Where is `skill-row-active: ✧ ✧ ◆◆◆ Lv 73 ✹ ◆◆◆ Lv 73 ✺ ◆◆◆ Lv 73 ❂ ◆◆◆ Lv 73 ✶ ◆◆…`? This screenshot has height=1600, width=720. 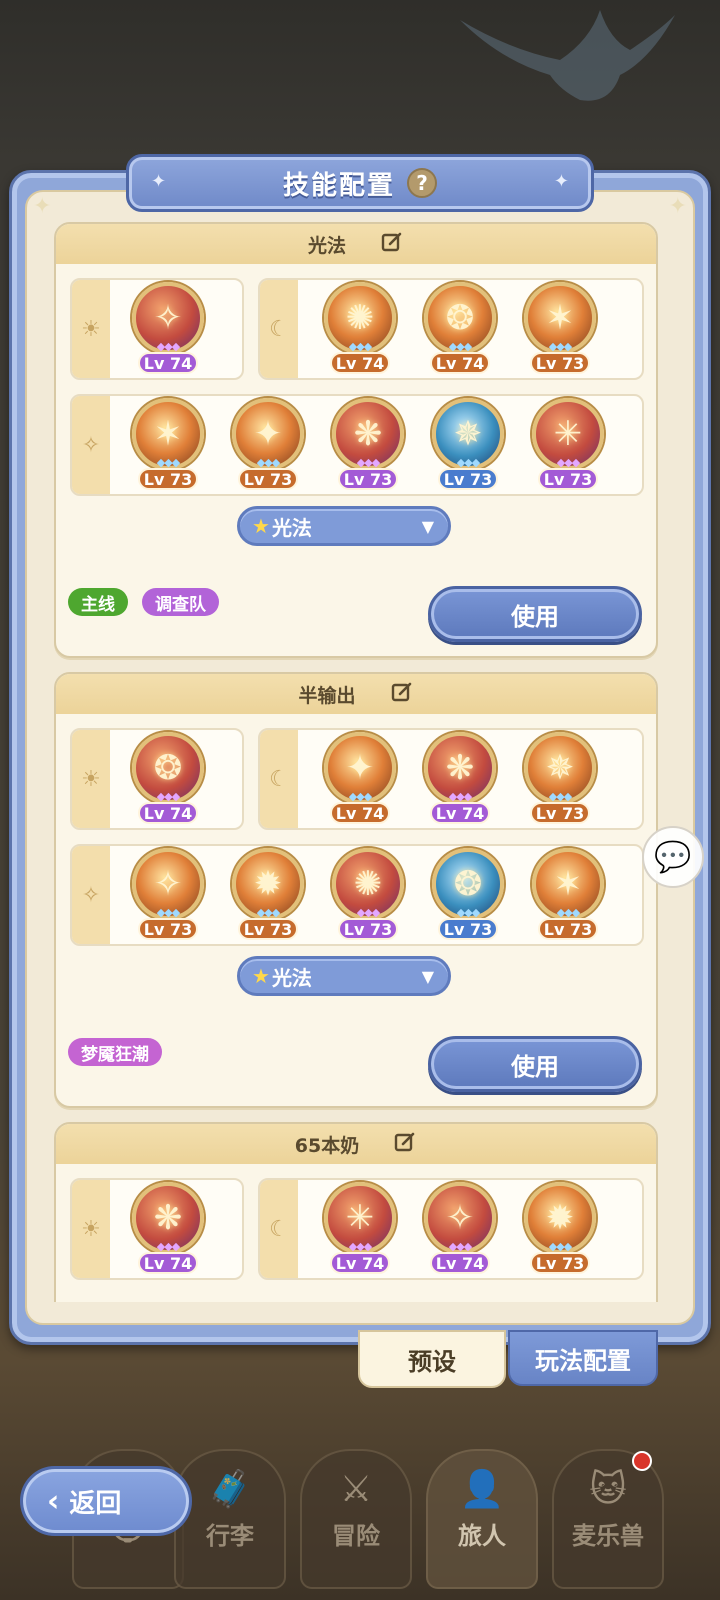
skill-row-active: ✧ ✧ ◆◆◆ Lv 73 ✹ ◆◆◆ Lv 73 ✺ ◆◆◆ Lv 73 ❂ ◆◆◆ Lv 73 ✶ ◆◆… is located at coordinates (357, 895).